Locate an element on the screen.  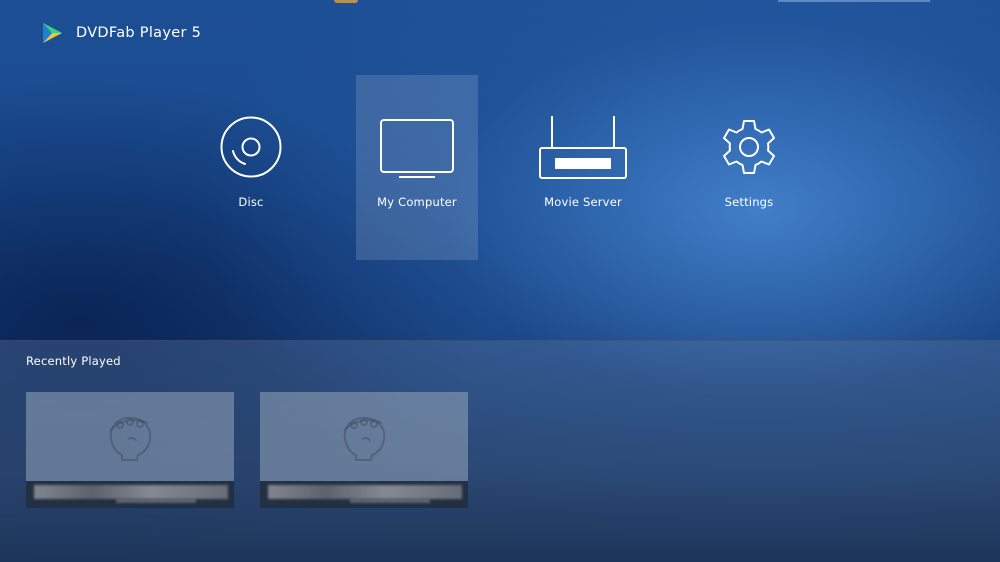
disc-icon is located at coordinates (251, 147).